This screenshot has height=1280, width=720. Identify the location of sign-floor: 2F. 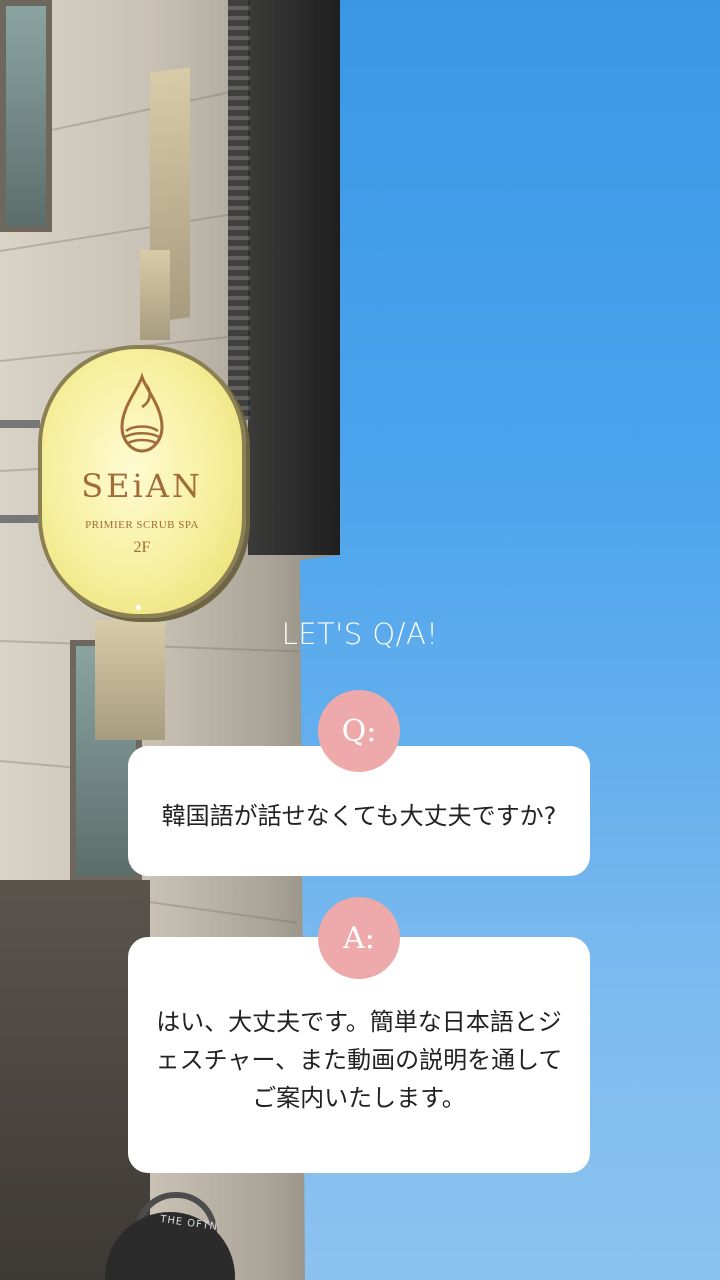
(142, 547).